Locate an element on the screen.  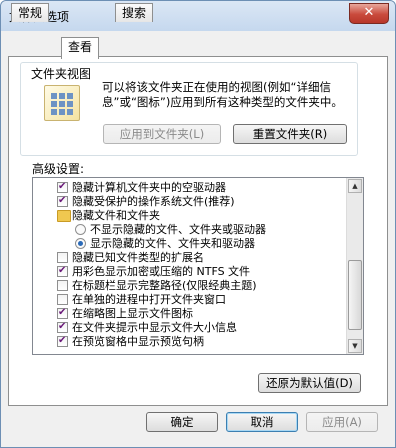
restore-defaults-button: 还原为默认值(D) is located at coordinates (309, 383).